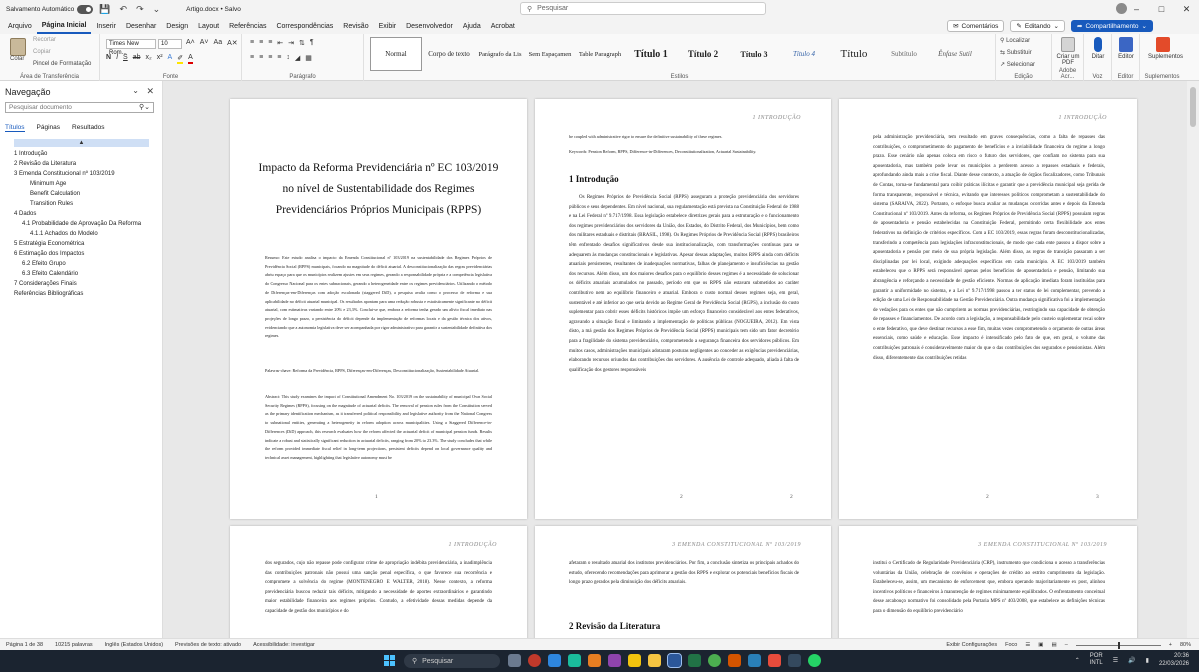 Image resolution: width=1199 pixels, height=672 pixels. Describe the element at coordinates (308, 58) in the screenshot. I see `borders-icon: ▦` at that location.